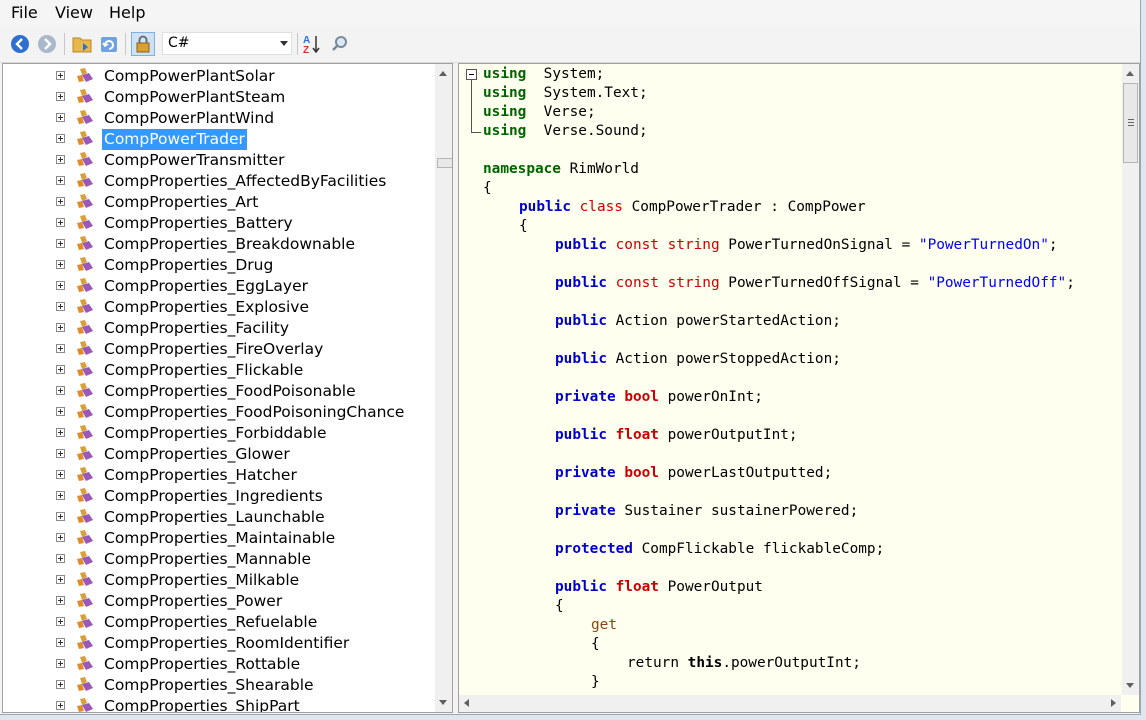 This screenshot has height=720, width=1146. What do you see at coordinates (218, 601) in the screenshot?
I see `tree-item: CompProperties_Power` at bounding box center [218, 601].